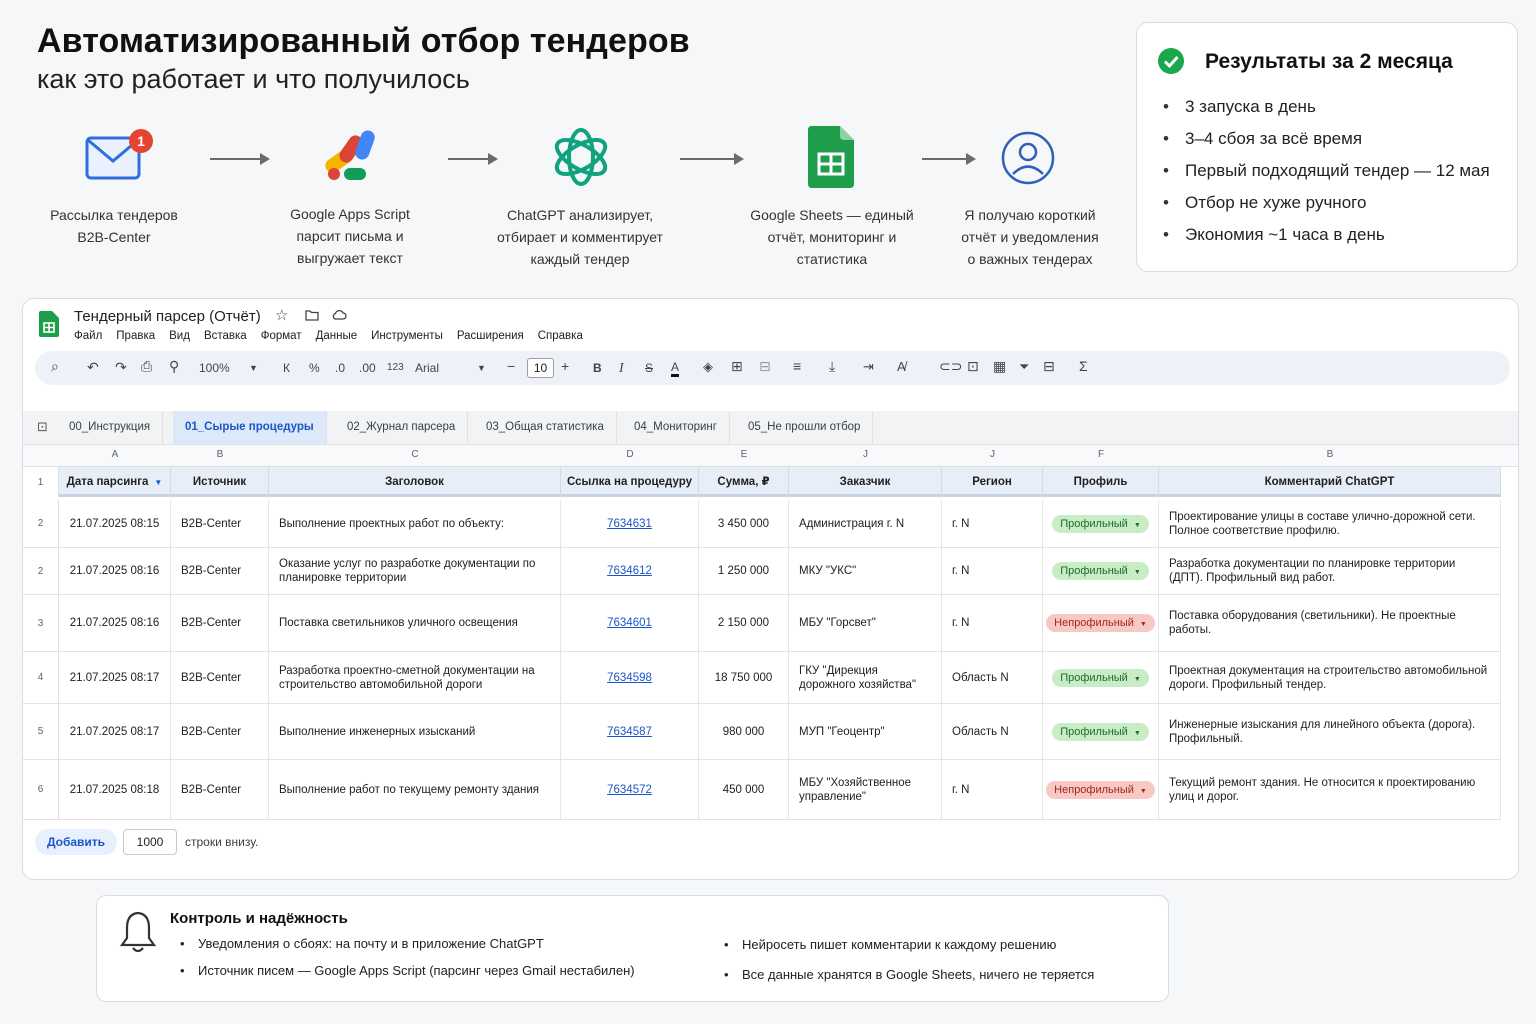 Image resolution: width=1536 pixels, height=1024 pixels. Describe the element at coordinates (110, 427) in the screenshot. I see `tab-instruction: 00_Инструкция` at that location.